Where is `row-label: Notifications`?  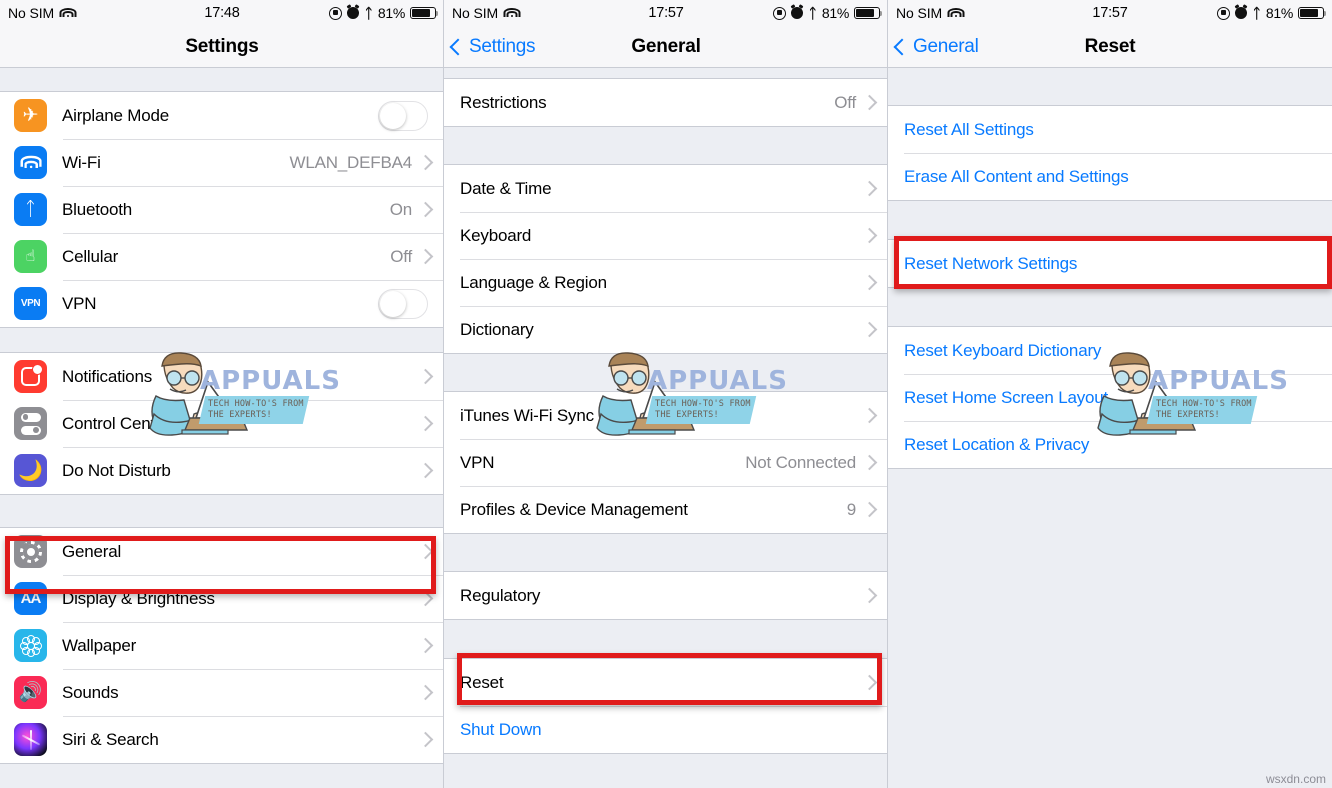
row-label: Notifications is located at coordinates (107, 376).